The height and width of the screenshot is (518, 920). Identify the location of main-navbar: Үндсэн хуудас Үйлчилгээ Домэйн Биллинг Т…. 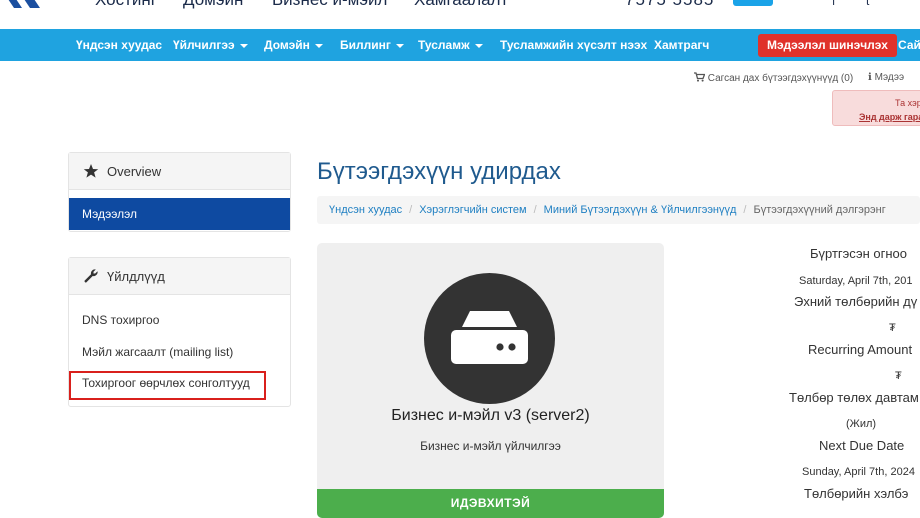
(460, 45).